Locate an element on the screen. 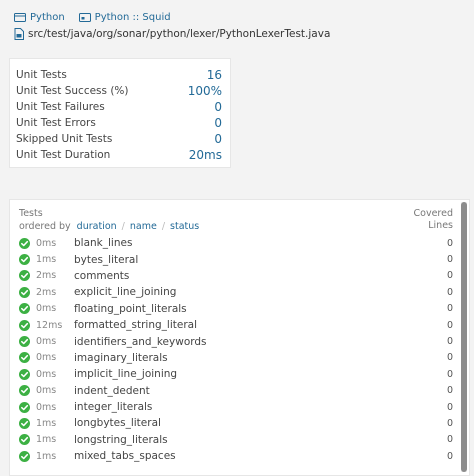 This screenshot has height=476, width=474. measure-duration: Unit Test Duration 20ms is located at coordinates (119, 155).